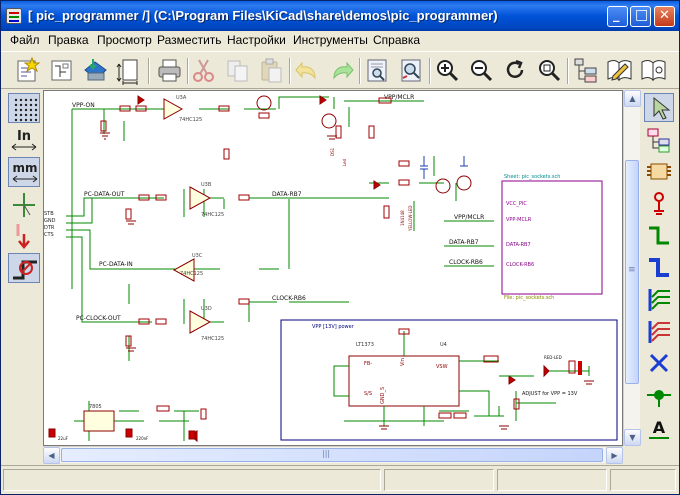 This screenshot has width=680, height=495. What do you see at coordinates (189, 40) in the screenshot?
I see `menu-place: Разместить` at bounding box center [189, 40].